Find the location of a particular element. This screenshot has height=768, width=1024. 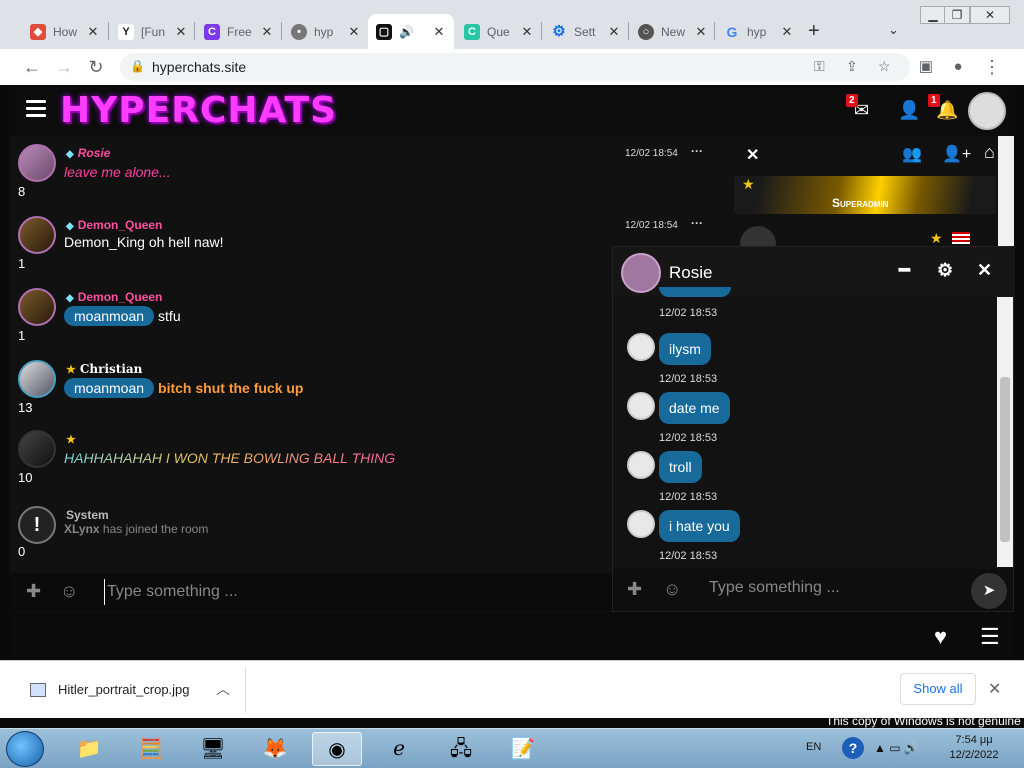

settings-gear-icon: ⚙ is located at coordinates (945, 270).